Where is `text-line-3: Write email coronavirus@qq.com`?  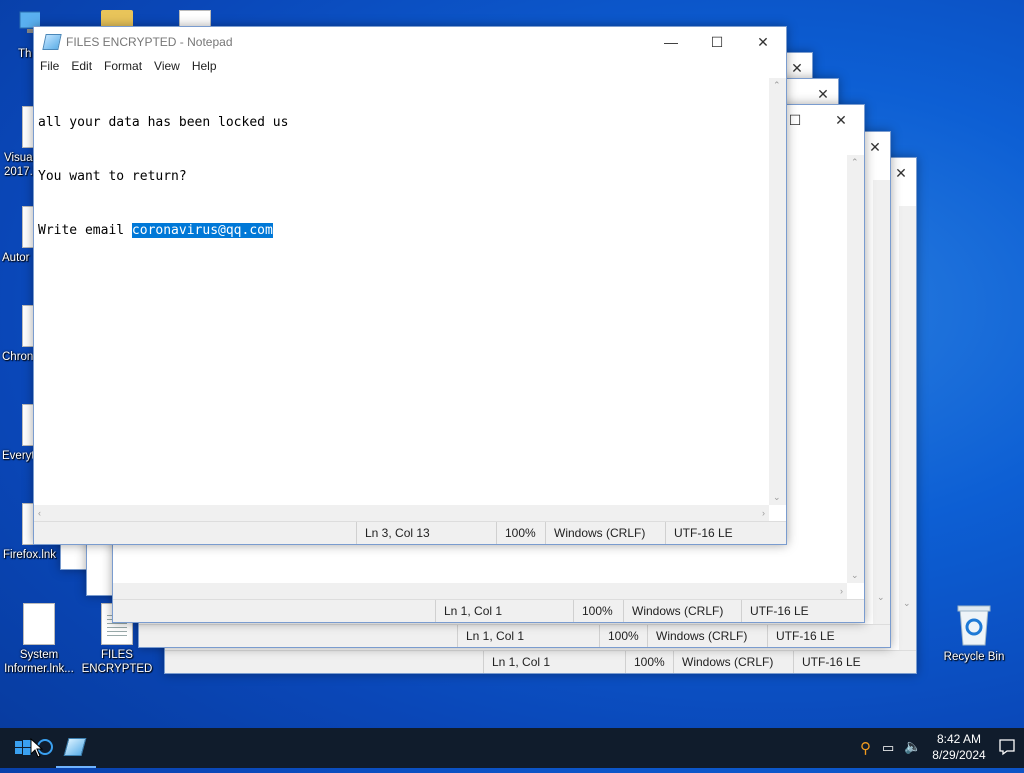
text-line-3: Write email coronavirus@qq.com is located at coordinates (403, 231).